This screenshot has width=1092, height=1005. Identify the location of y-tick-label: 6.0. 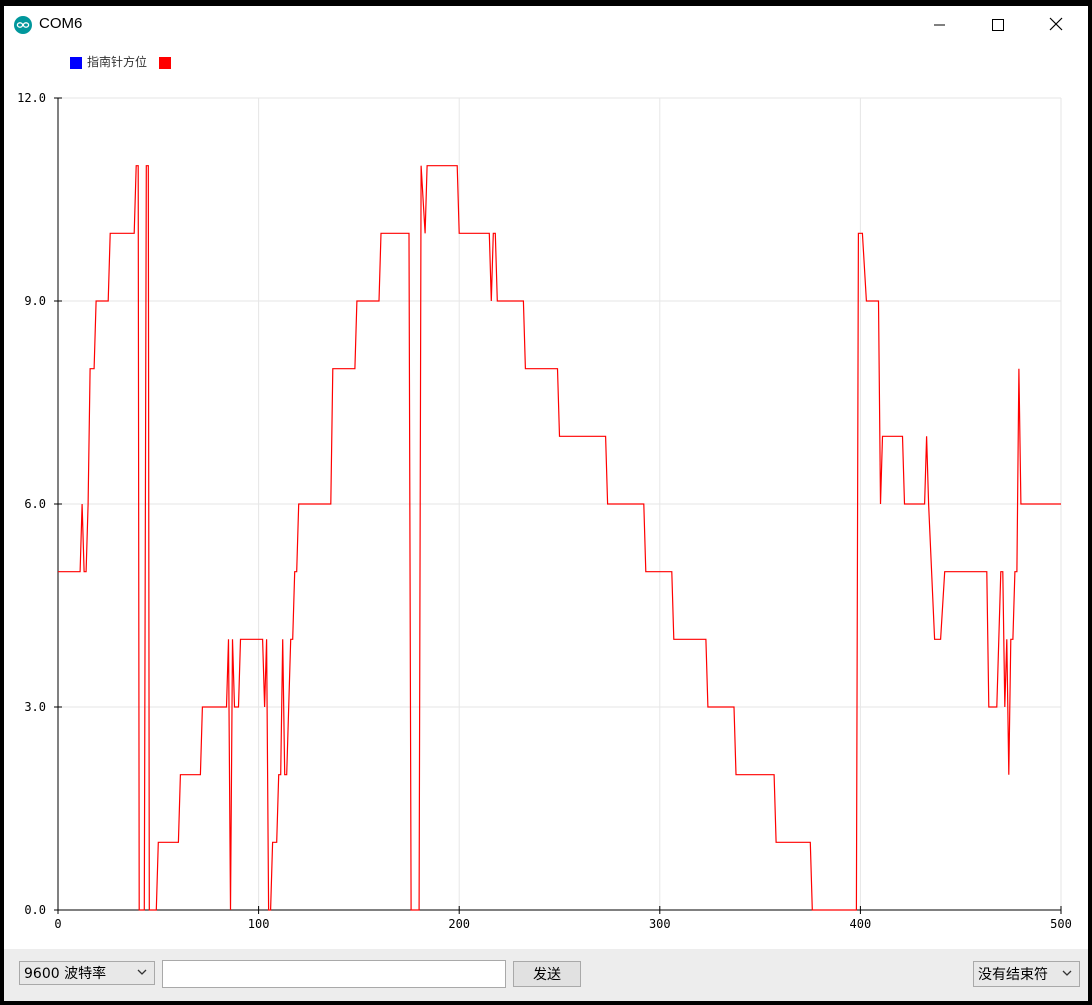
(35, 504).